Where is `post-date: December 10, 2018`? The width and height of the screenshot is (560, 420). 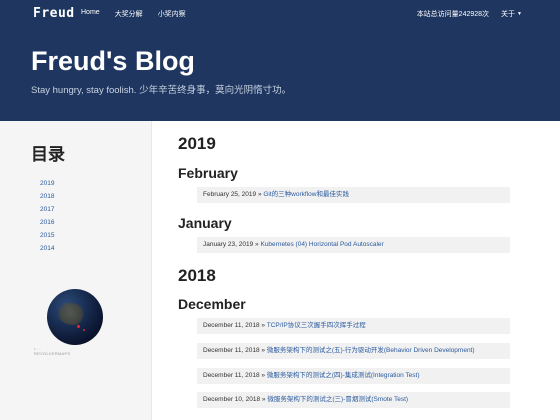
post-date: December 10, 2018 is located at coordinates (232, 399).